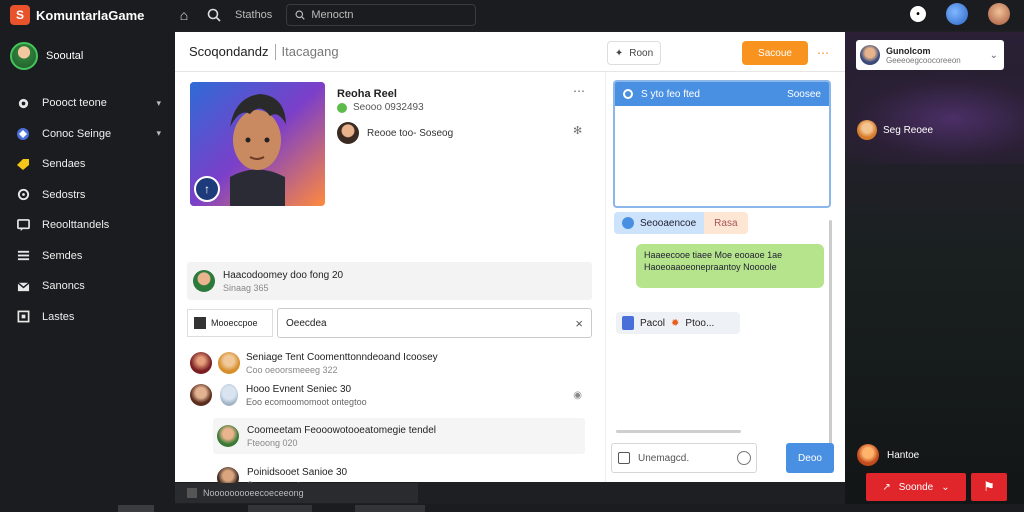 The height and width of the screenshot is (512, 1024). What do you see at coordinates (192, 493) in the screenshot?
I see `status-icon` at bounding box center [192, 493].